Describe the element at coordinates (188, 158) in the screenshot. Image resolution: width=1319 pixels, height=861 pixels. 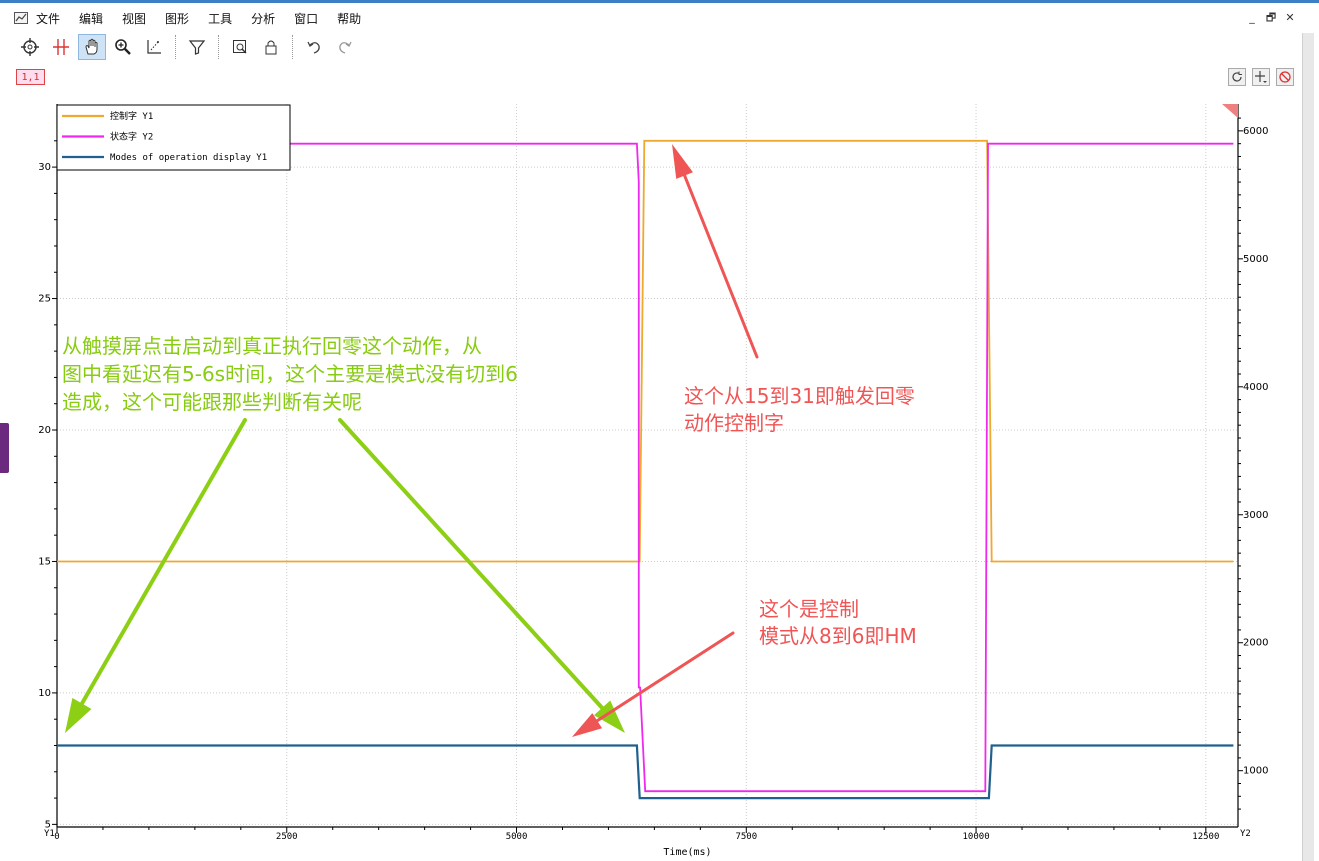
I see `legend-entry: Modes of operation display Y1` at that location.